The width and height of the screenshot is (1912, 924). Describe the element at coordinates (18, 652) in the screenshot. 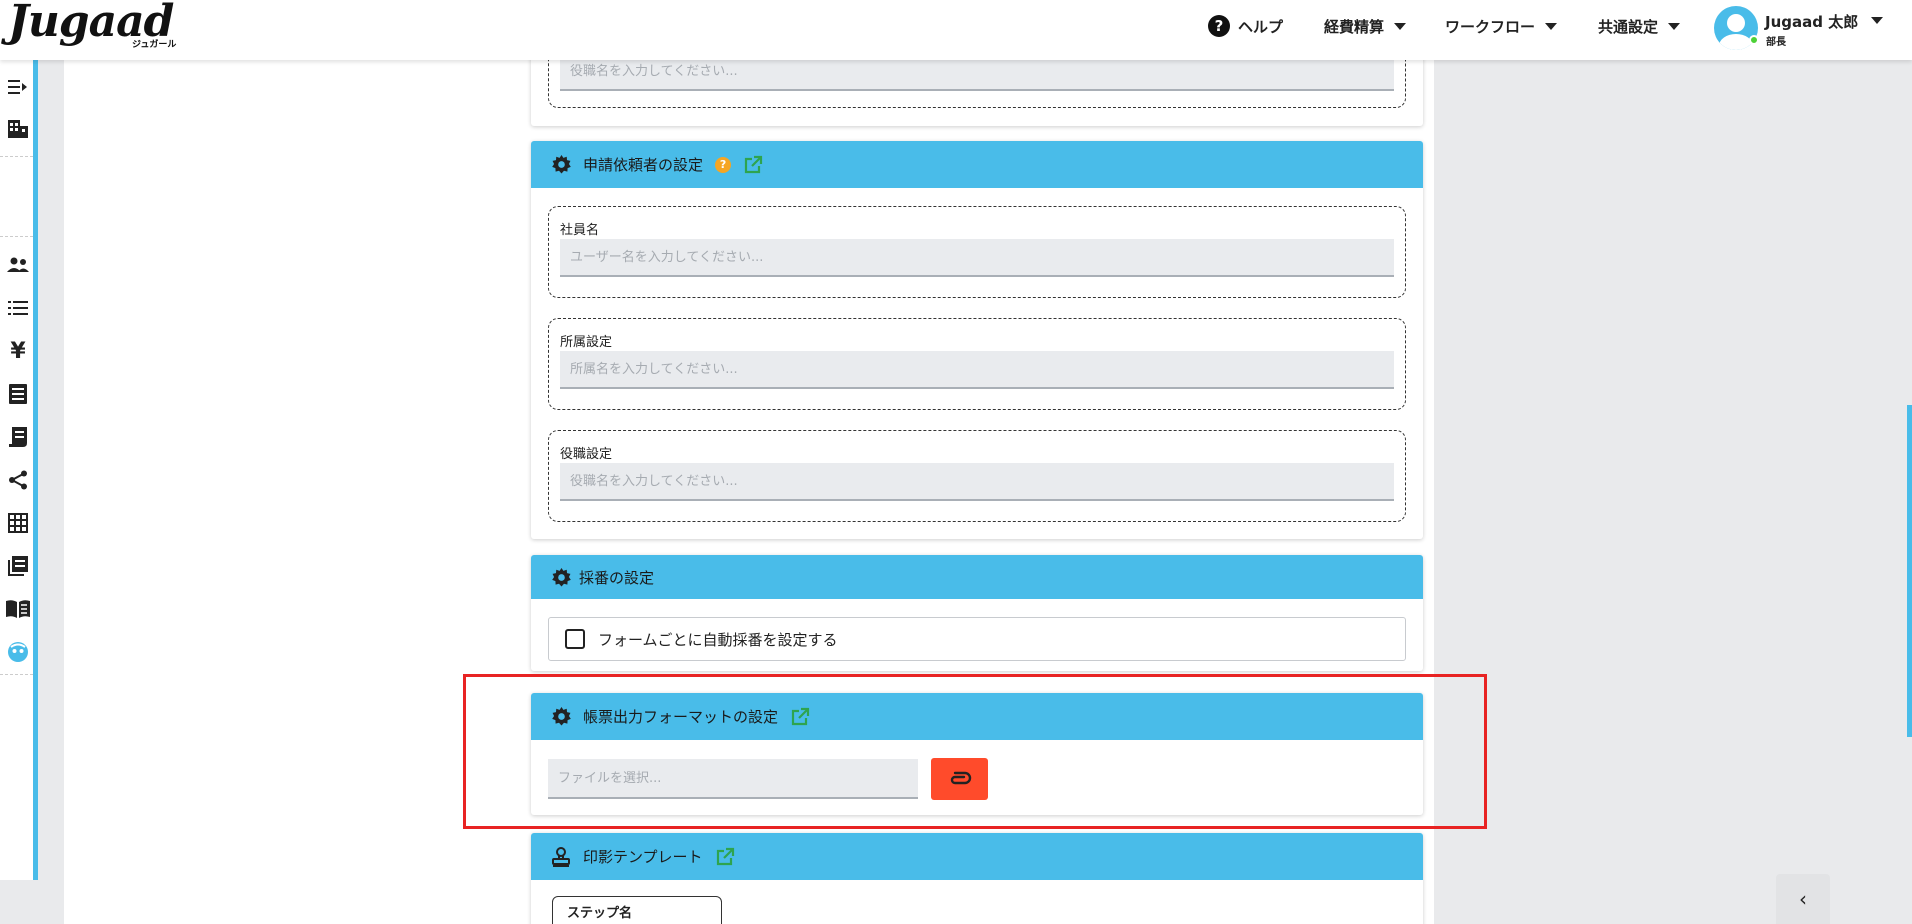

I see `face-icon` at that location.